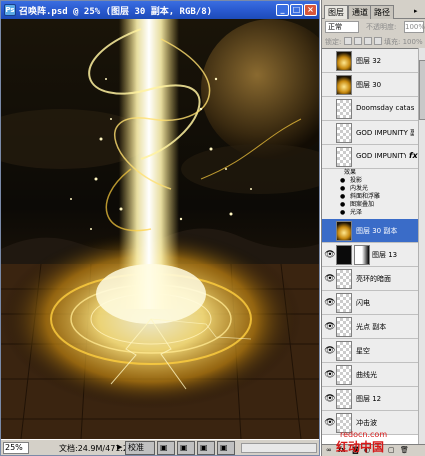  I want to click on layer-name: 图层 12, so click(369, 399).